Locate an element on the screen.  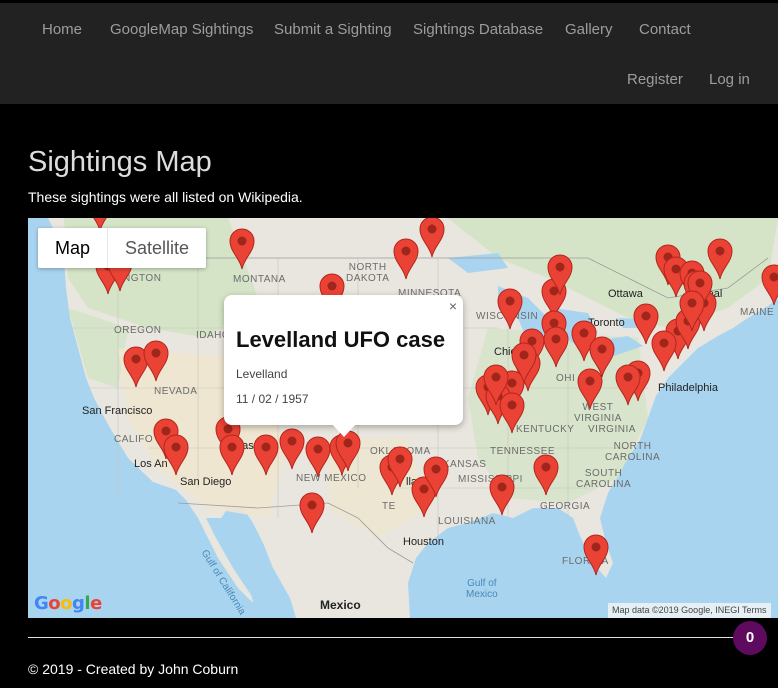
label-north-dakota: NORTH DAKOTA is located at coordinates (368, 273).